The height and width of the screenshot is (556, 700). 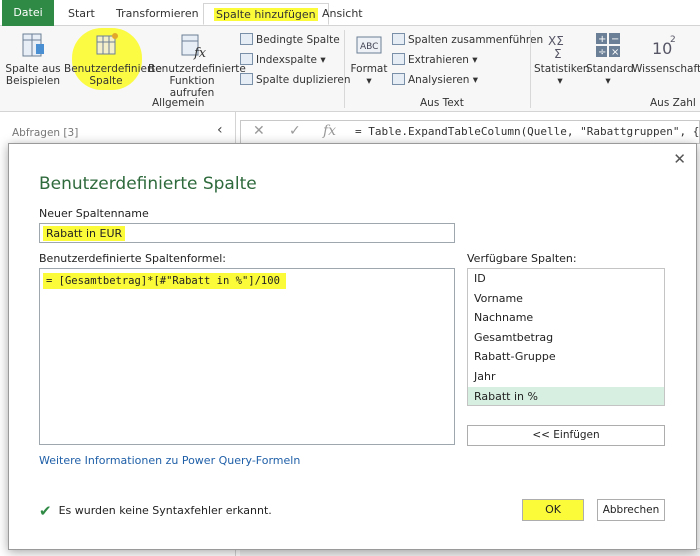 I want to click on extrahieren-button: Extrahieren ▾, so click(x=435, y=60).